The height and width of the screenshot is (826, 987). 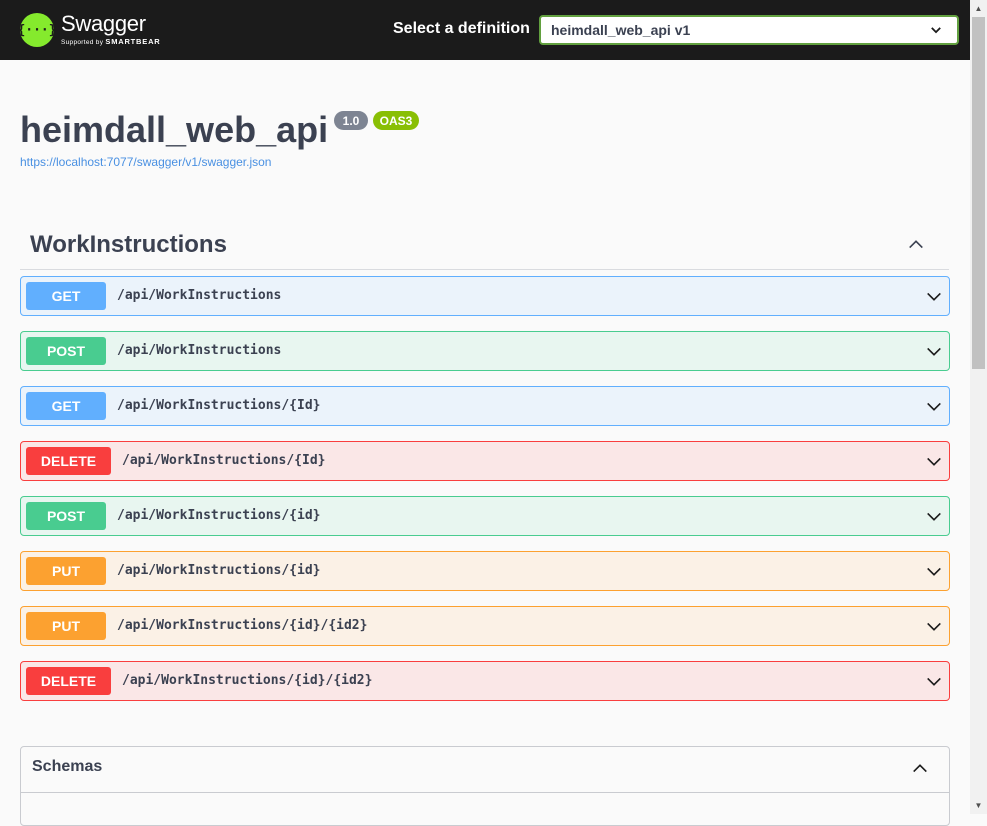 What do you see at coordinates (103, 24) in the screenshot?
I see `logo-title: Swagger` at bounding box center [103, 24].